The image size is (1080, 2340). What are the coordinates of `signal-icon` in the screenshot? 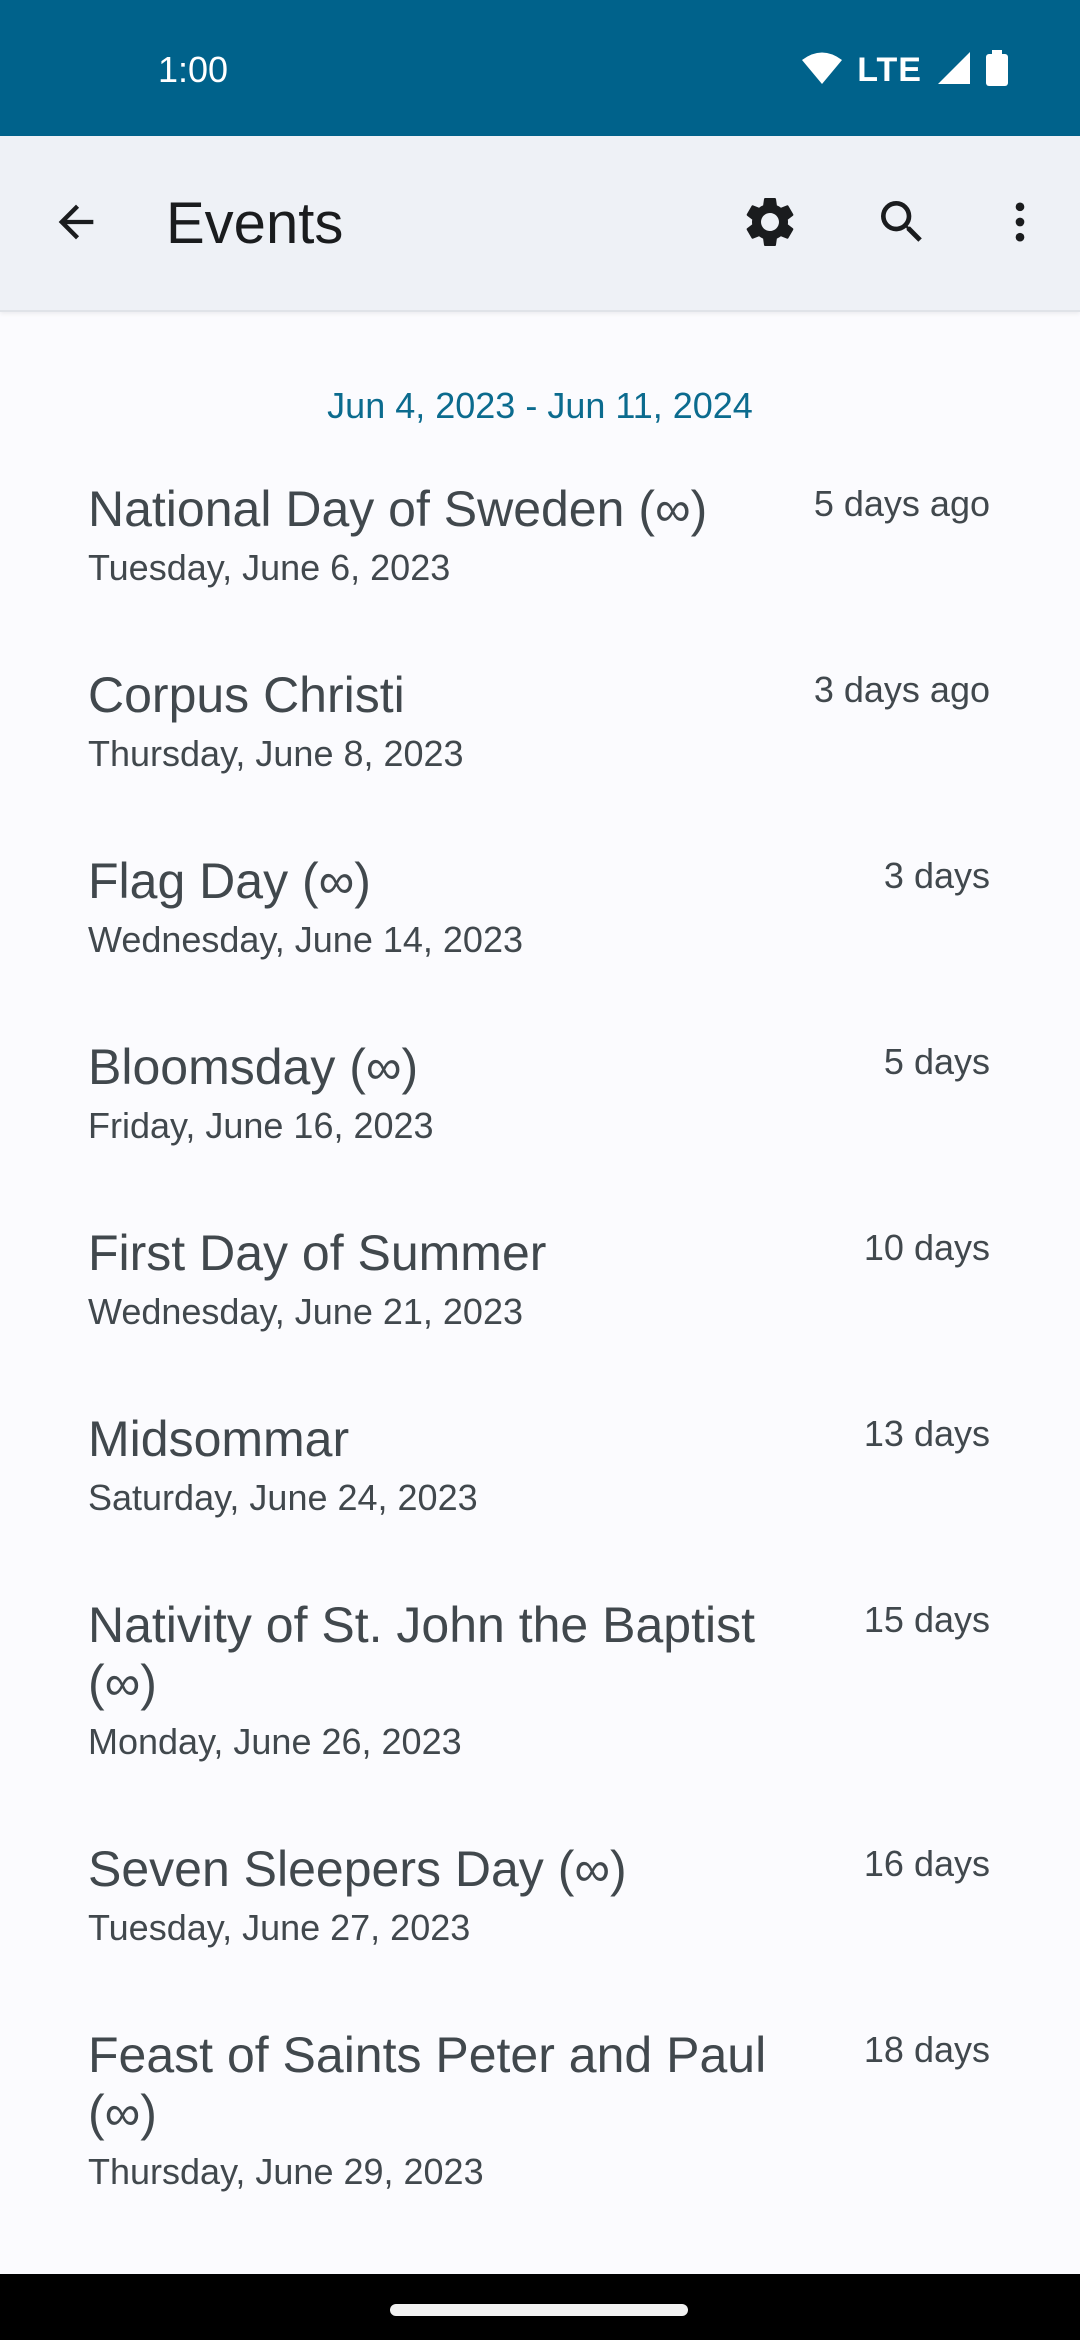 It's located at (954, 70).